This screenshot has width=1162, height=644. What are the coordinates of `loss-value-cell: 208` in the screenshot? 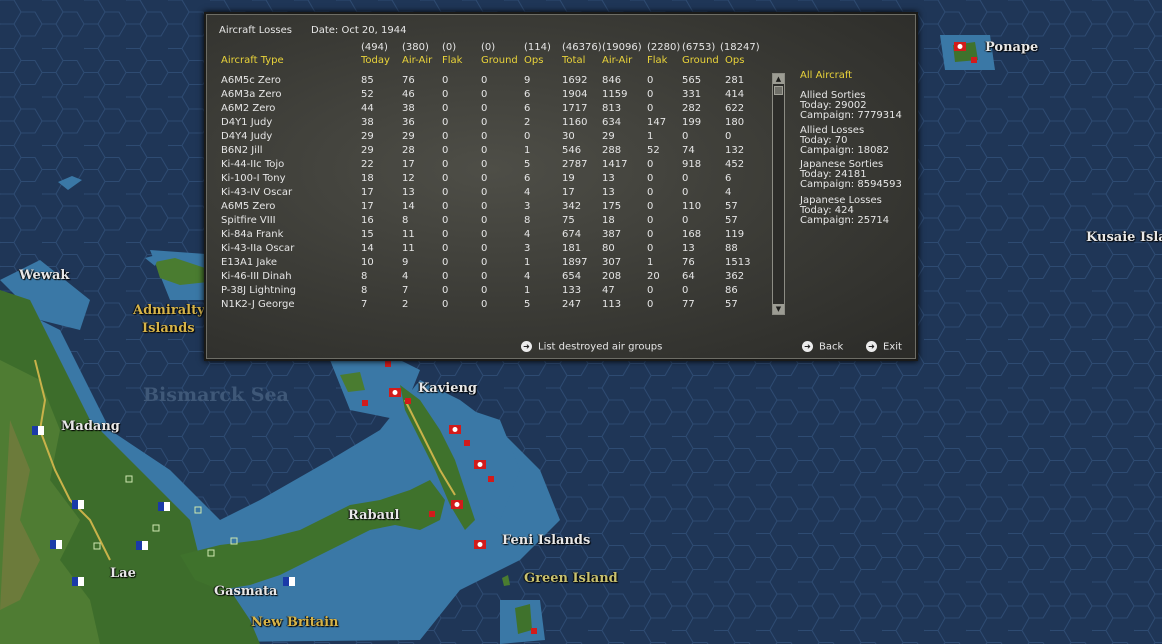 It's located at (612, 276).